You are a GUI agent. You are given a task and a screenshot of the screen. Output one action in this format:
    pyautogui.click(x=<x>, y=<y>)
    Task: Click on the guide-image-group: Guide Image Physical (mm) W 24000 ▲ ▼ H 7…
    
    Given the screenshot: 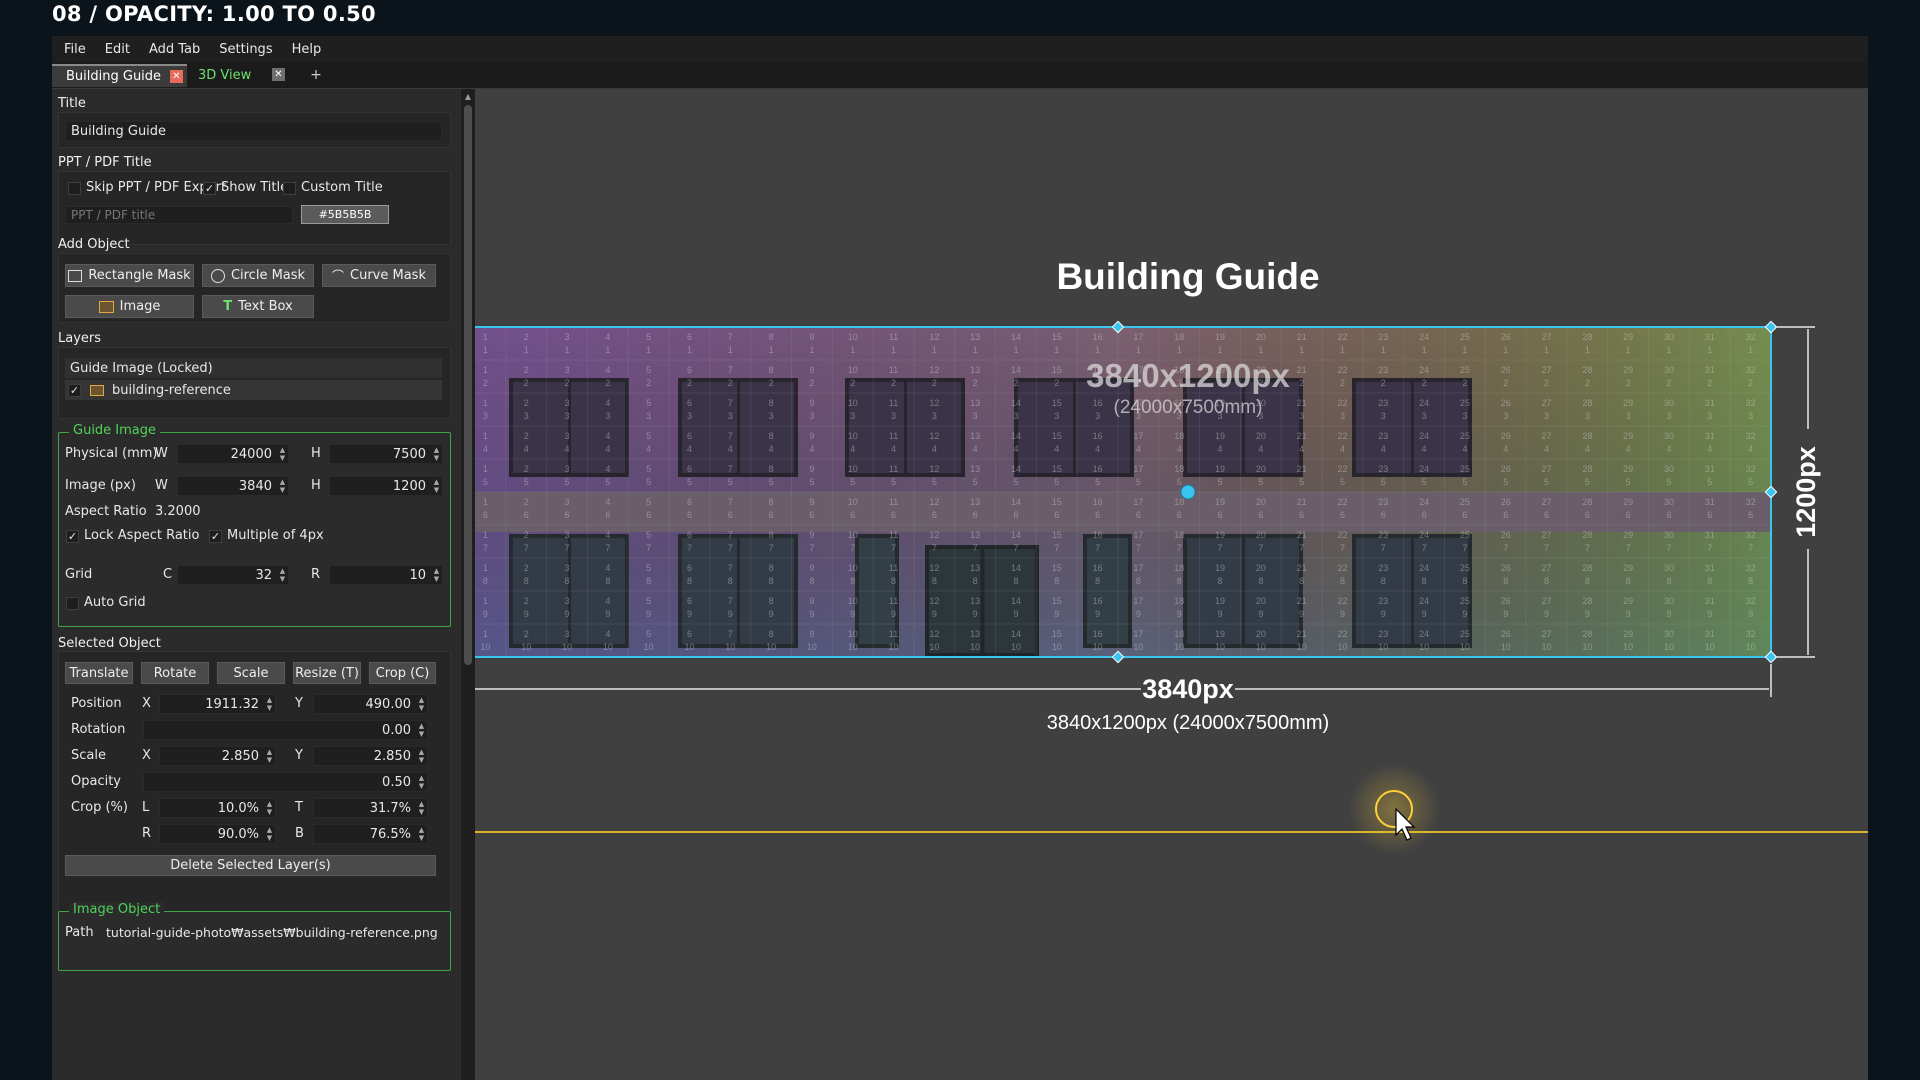 What is the action you would take?
    pyautogui.click(x=254, y=525)
    